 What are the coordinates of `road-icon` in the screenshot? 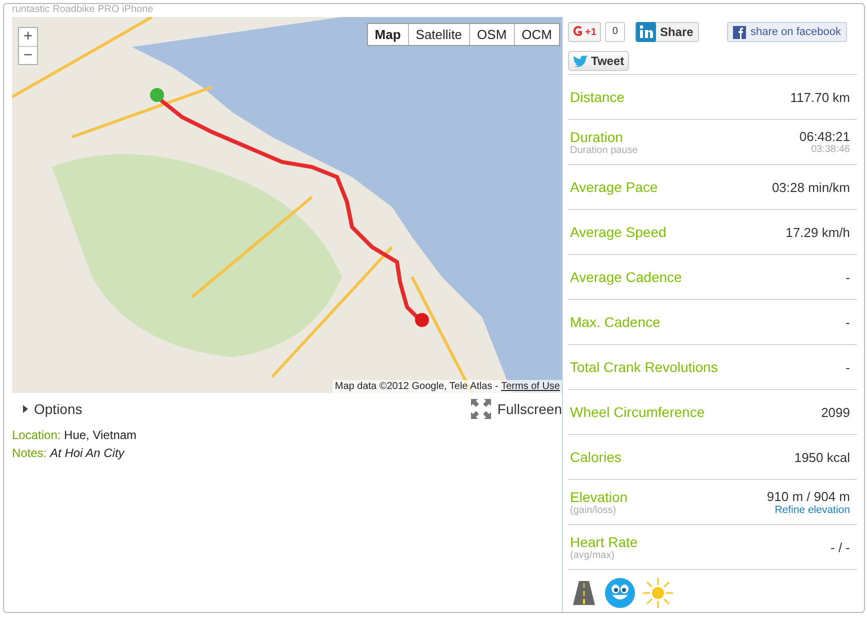 It's located at (584, 593).